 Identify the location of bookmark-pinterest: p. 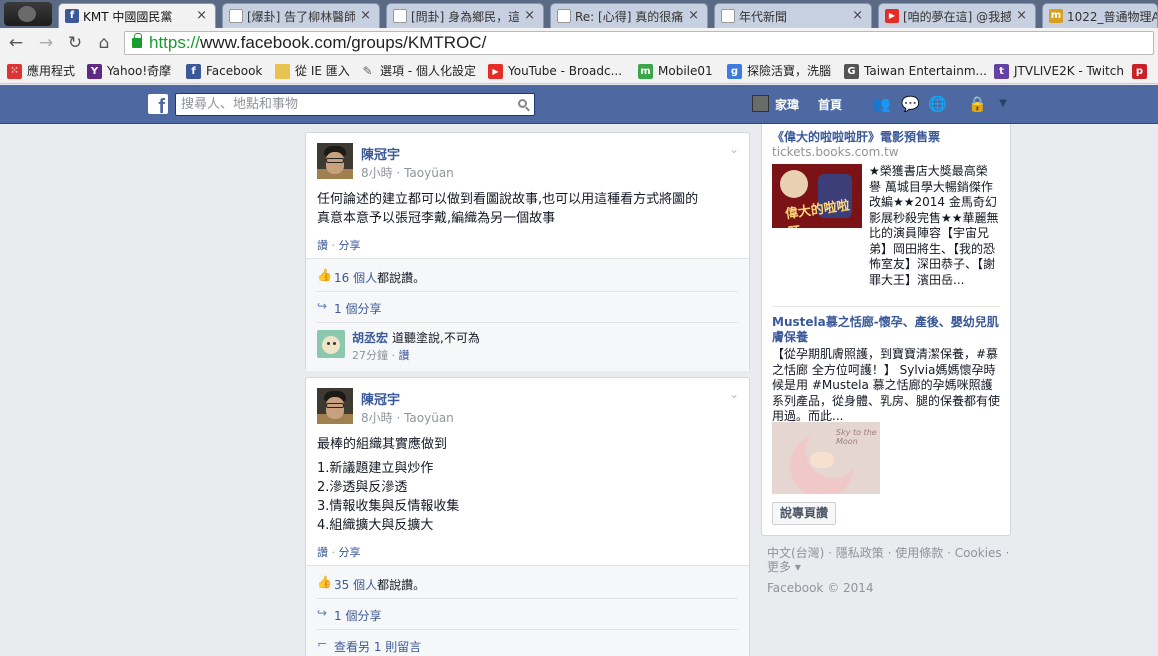
(1142, 71).